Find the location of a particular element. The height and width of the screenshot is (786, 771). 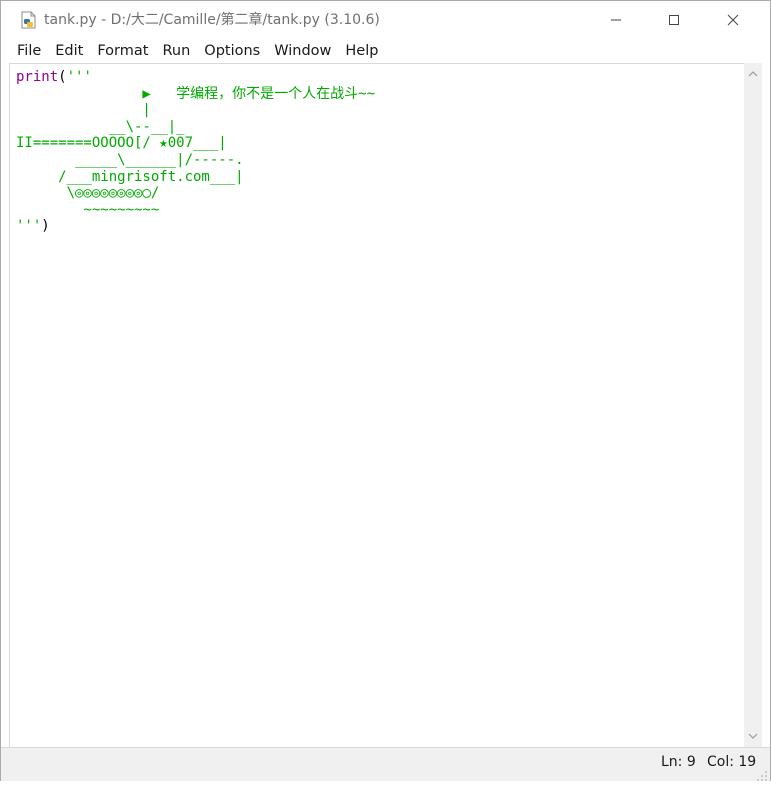

chevron-down-icon is located at coordinates (753, 736).